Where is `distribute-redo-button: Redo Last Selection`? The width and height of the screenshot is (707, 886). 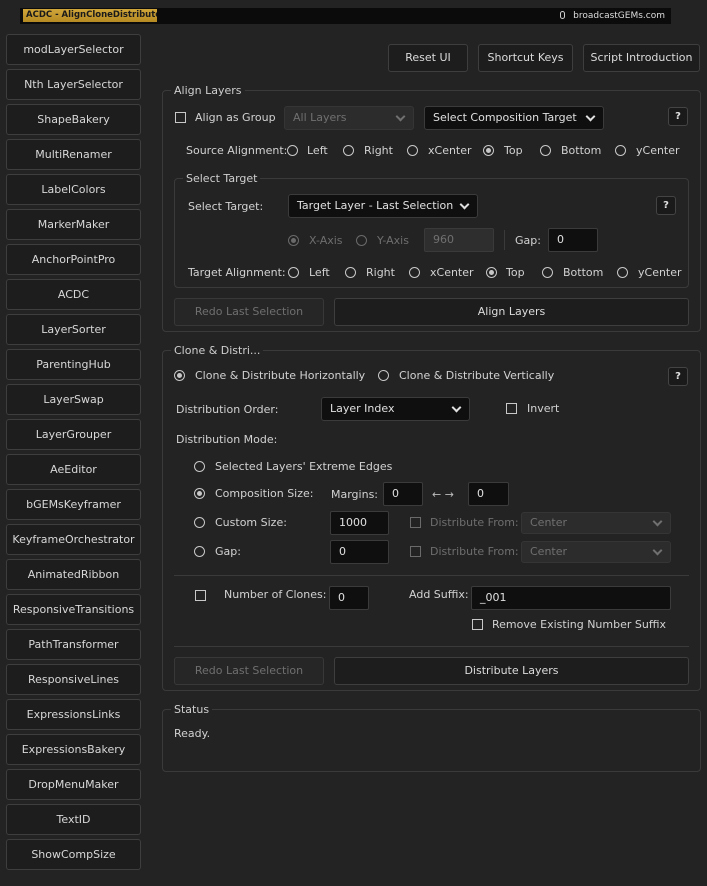 distribute-redo-button: Redo Last Selection is located at coordinates (249, 671).